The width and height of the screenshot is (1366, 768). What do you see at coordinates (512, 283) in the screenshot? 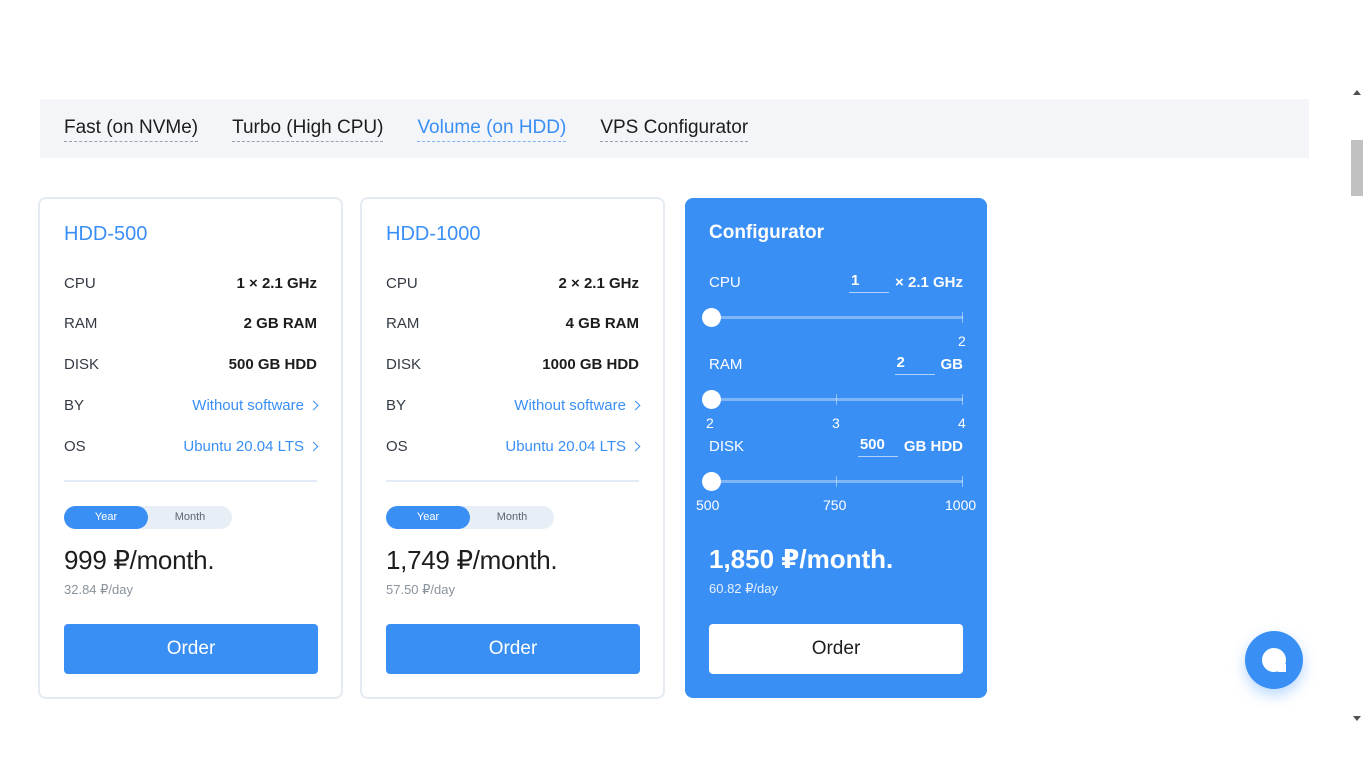
I see `spec-row-cpu: CPU 2 × 2.1 GHz` at bounding box center [512, 283].